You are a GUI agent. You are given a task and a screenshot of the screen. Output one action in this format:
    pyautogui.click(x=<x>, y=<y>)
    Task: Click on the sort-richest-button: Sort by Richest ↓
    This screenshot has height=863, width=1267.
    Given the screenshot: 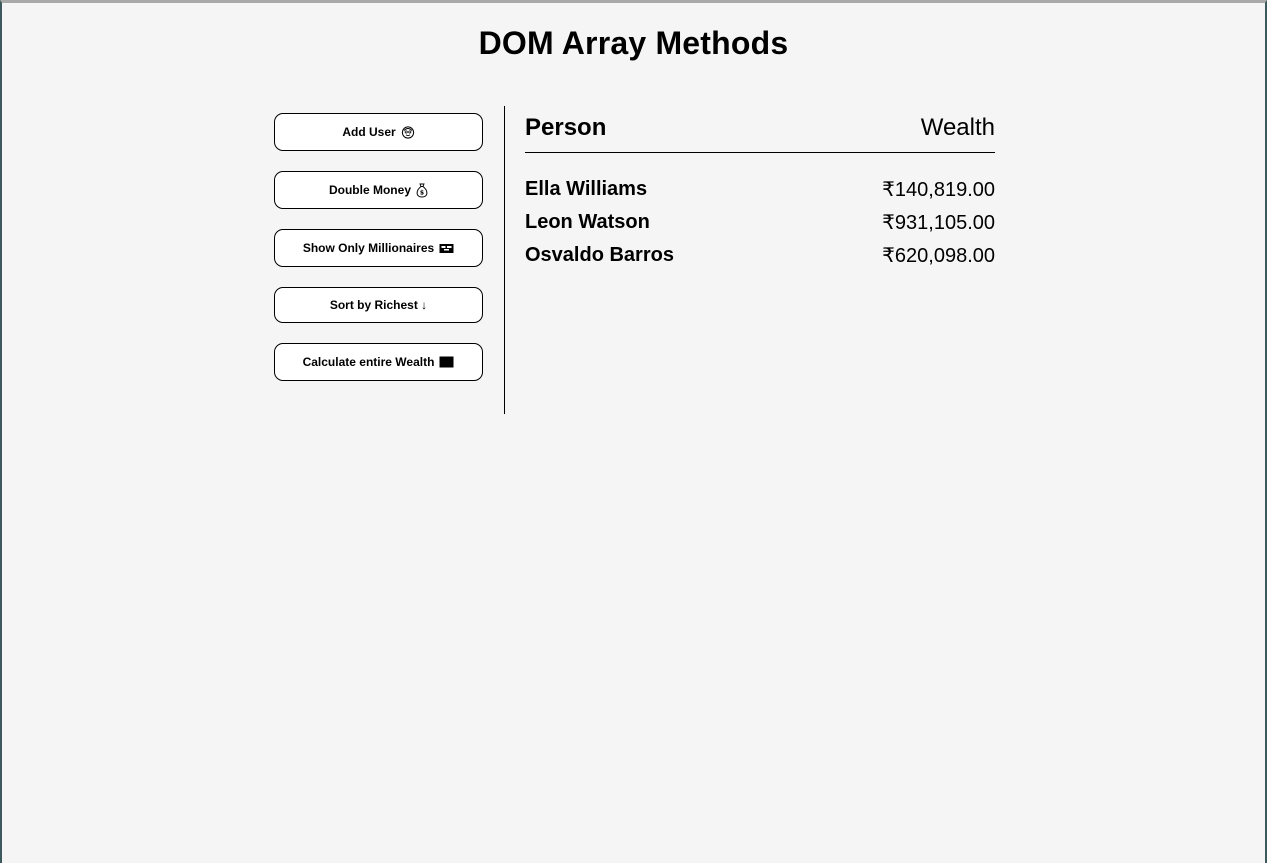 What is the action you would take?
    pyautogui.click(x=378, y=305)
    